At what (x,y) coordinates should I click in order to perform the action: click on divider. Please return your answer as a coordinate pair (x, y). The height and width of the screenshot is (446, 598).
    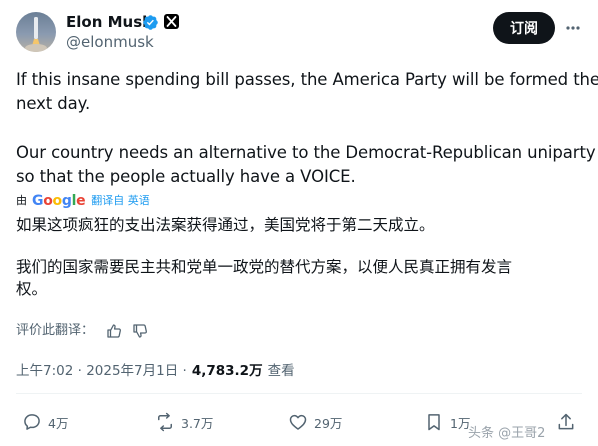
    Looking at the image, I should click on (299, 393).